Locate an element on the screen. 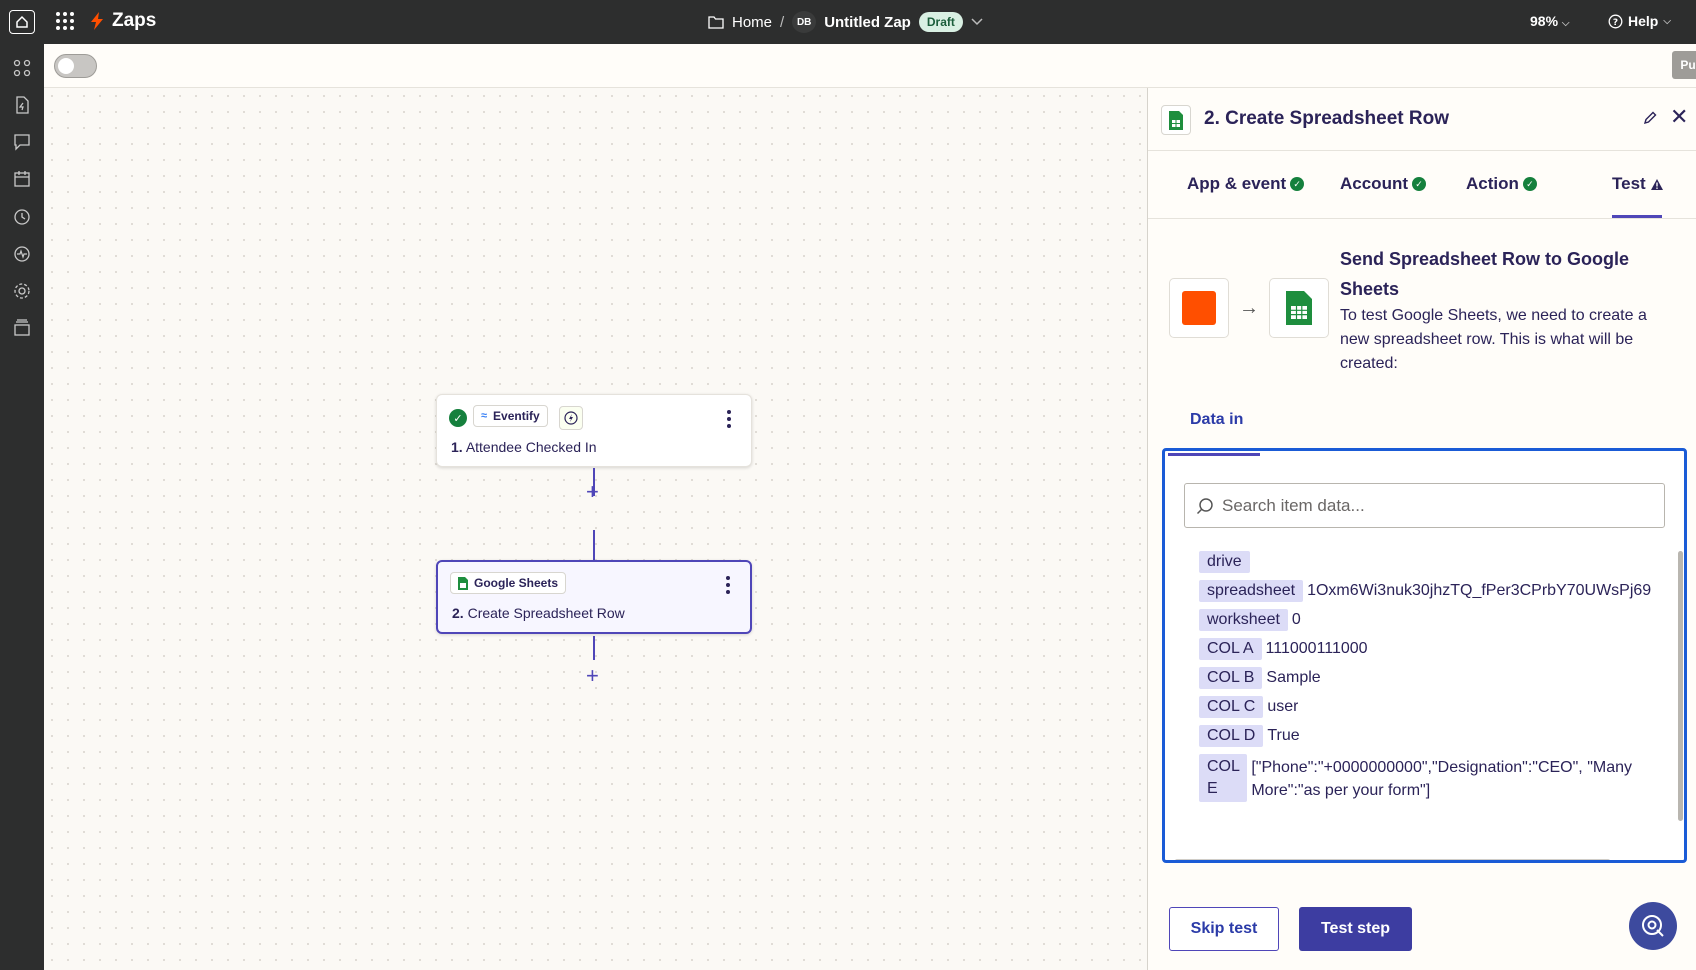  trigger-bolt-icon is located at coordinates (571, 418).